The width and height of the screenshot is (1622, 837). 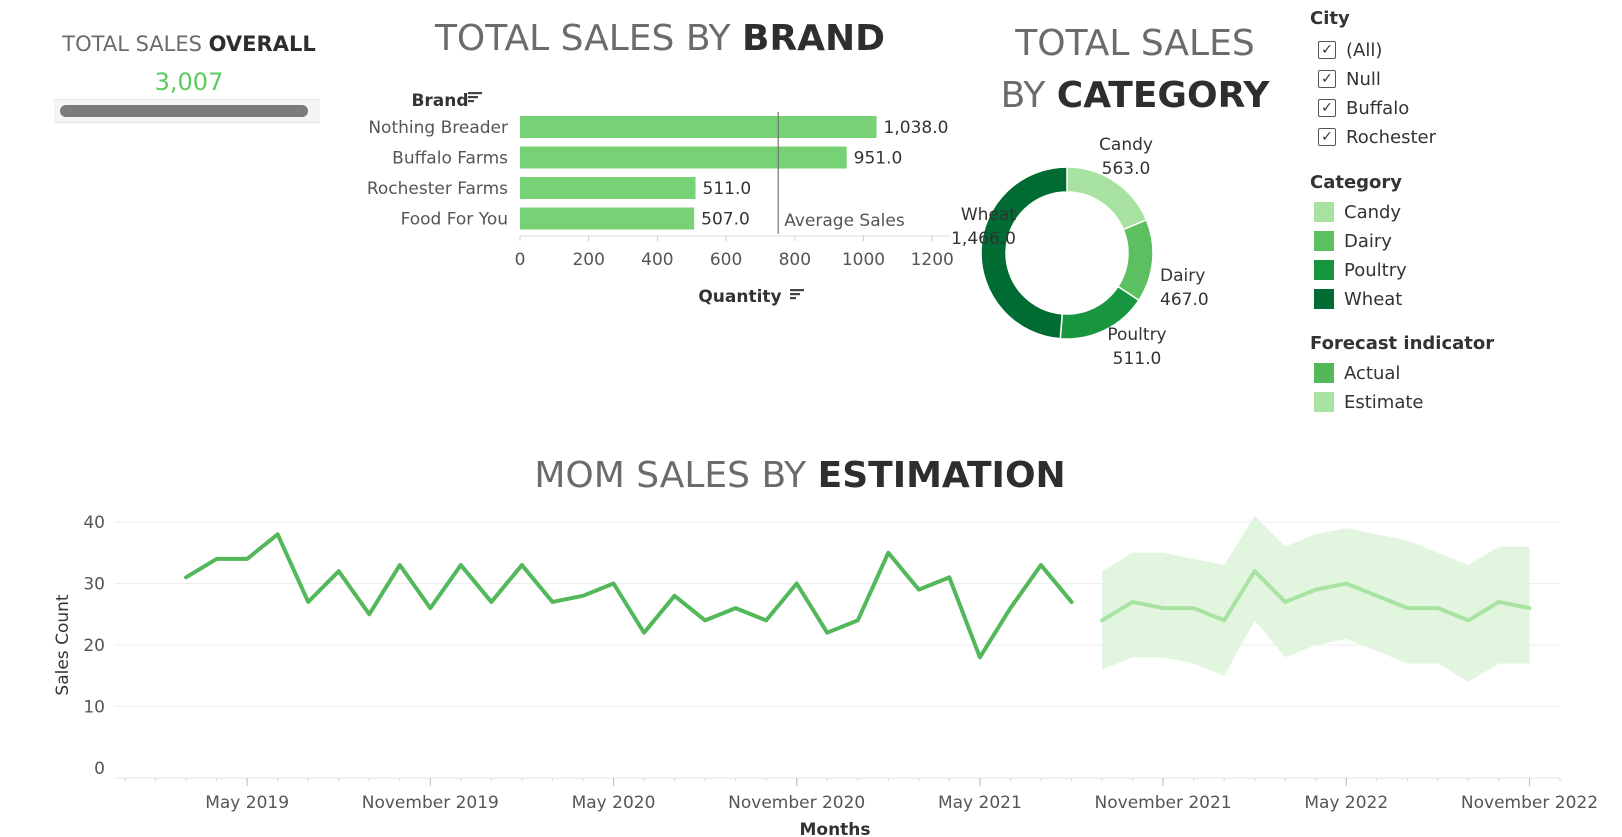 What do you see at coordinates (629, 596) in the screenshot?
I see `actual-series-line` at bounding box center [629, 596].